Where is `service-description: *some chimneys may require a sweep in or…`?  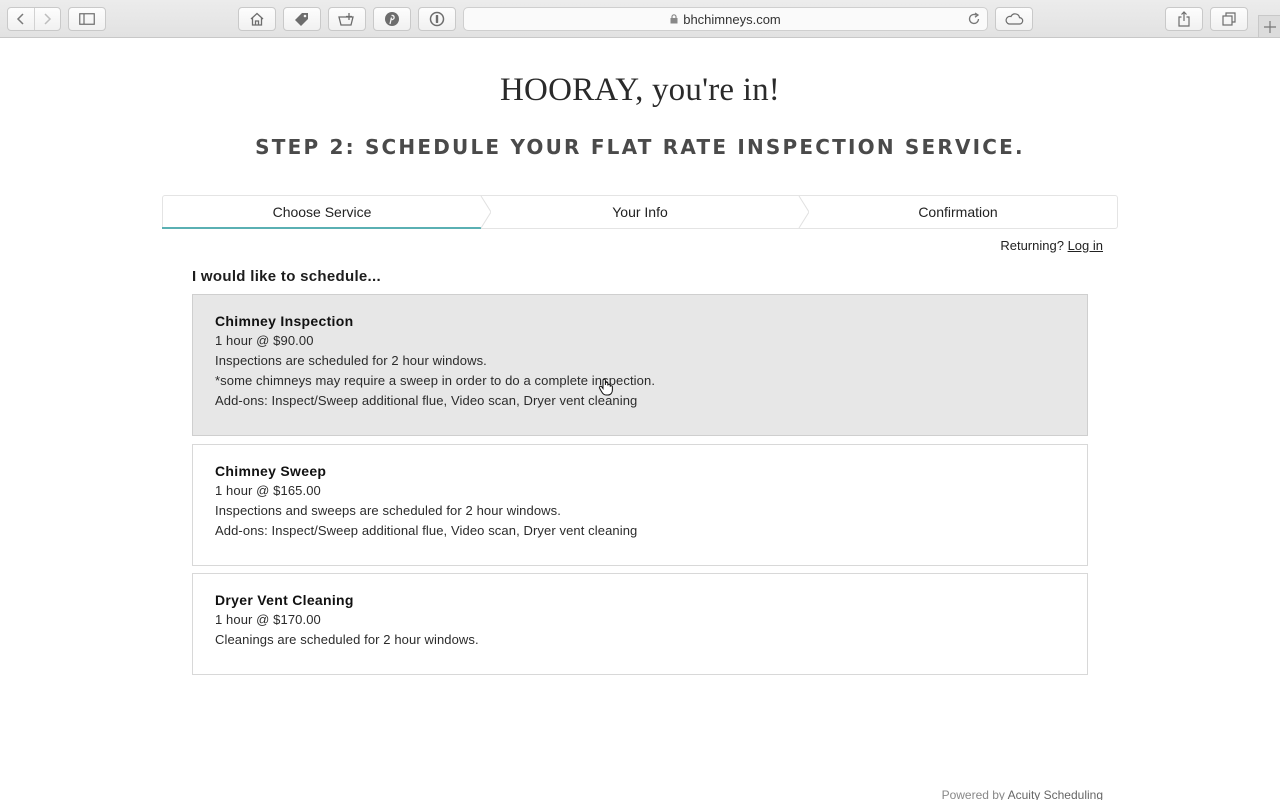 service-description: *some chimneys may require a sweep in or… is located at coordinates (435, 380).